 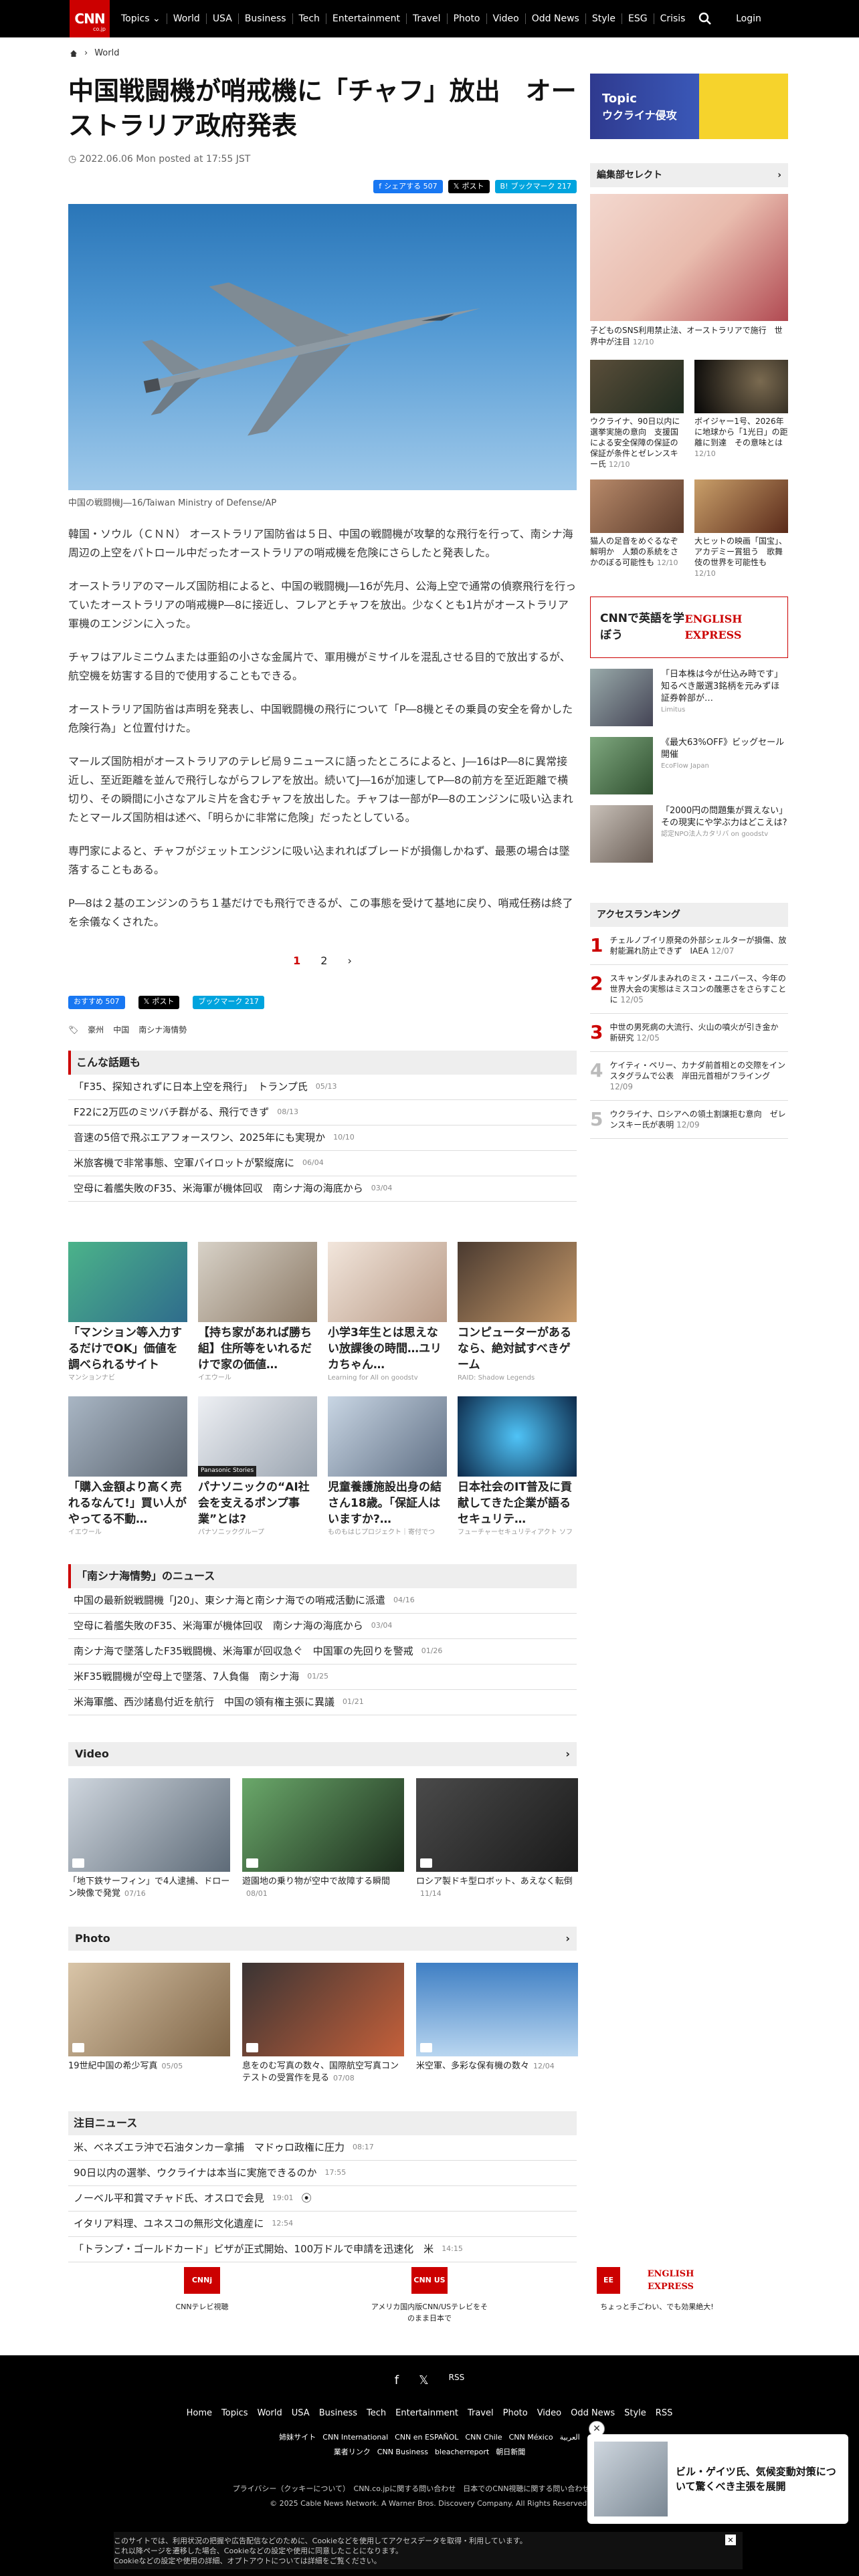 What do you see at coordinates (481, 2413) in the screenshot?
I see `footer-link: Travel` at bounding box center [481, 2413].